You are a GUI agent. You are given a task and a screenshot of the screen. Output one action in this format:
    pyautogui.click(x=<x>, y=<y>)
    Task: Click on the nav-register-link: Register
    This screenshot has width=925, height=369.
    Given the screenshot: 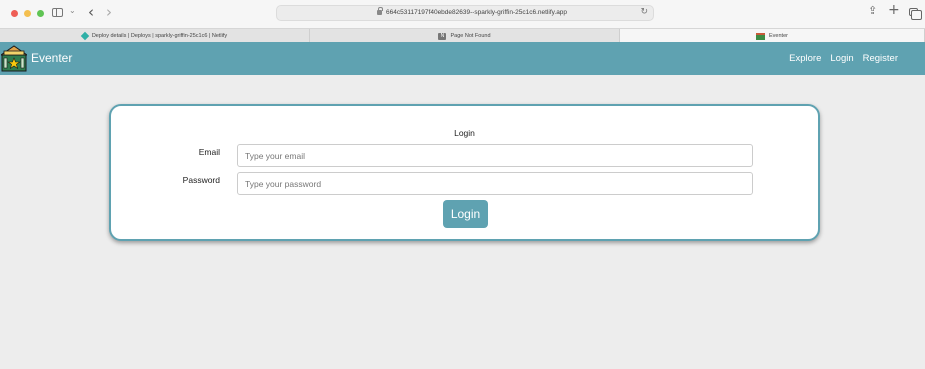 What is the action you would take?
    pyautogui.click(x=880, y=58)
    